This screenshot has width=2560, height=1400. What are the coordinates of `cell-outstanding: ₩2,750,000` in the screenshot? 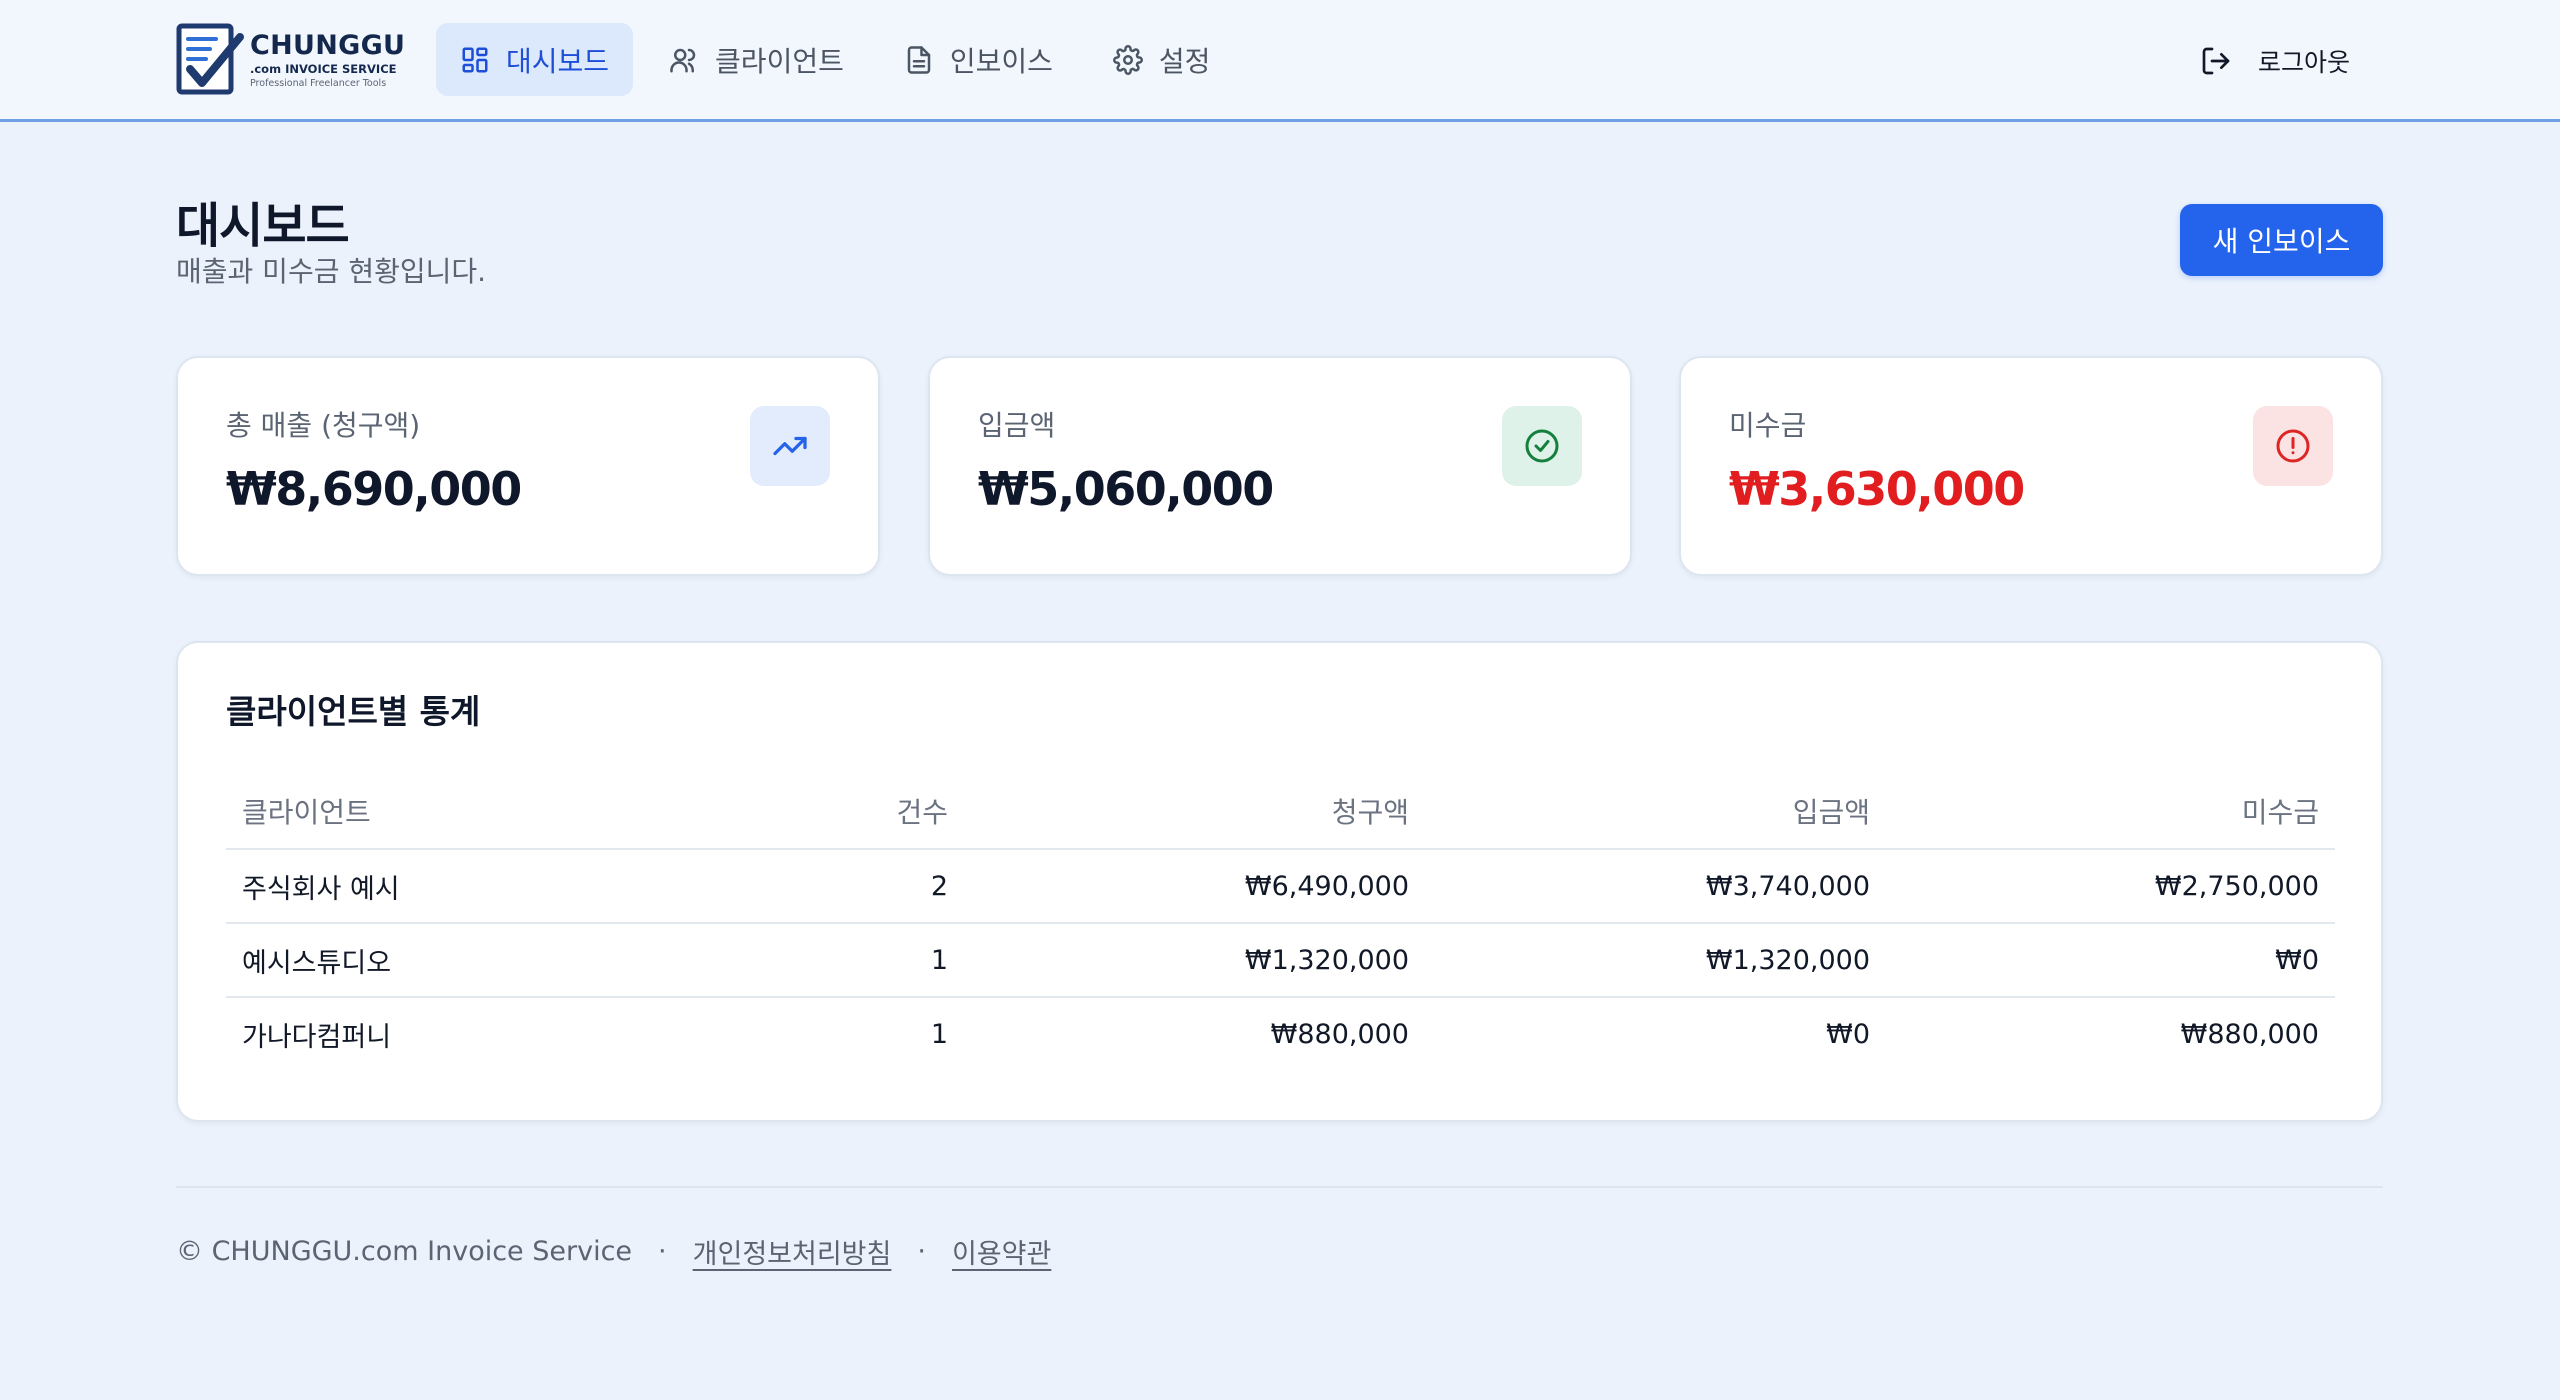 It's located at (2110, 886).